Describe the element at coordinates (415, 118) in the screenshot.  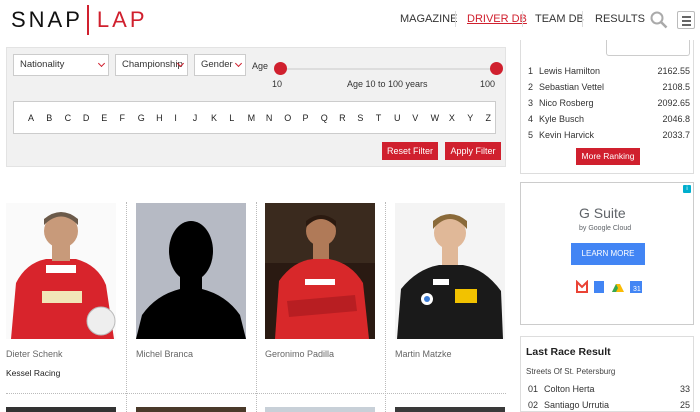
I see `letter-filter-v: V` at that location.